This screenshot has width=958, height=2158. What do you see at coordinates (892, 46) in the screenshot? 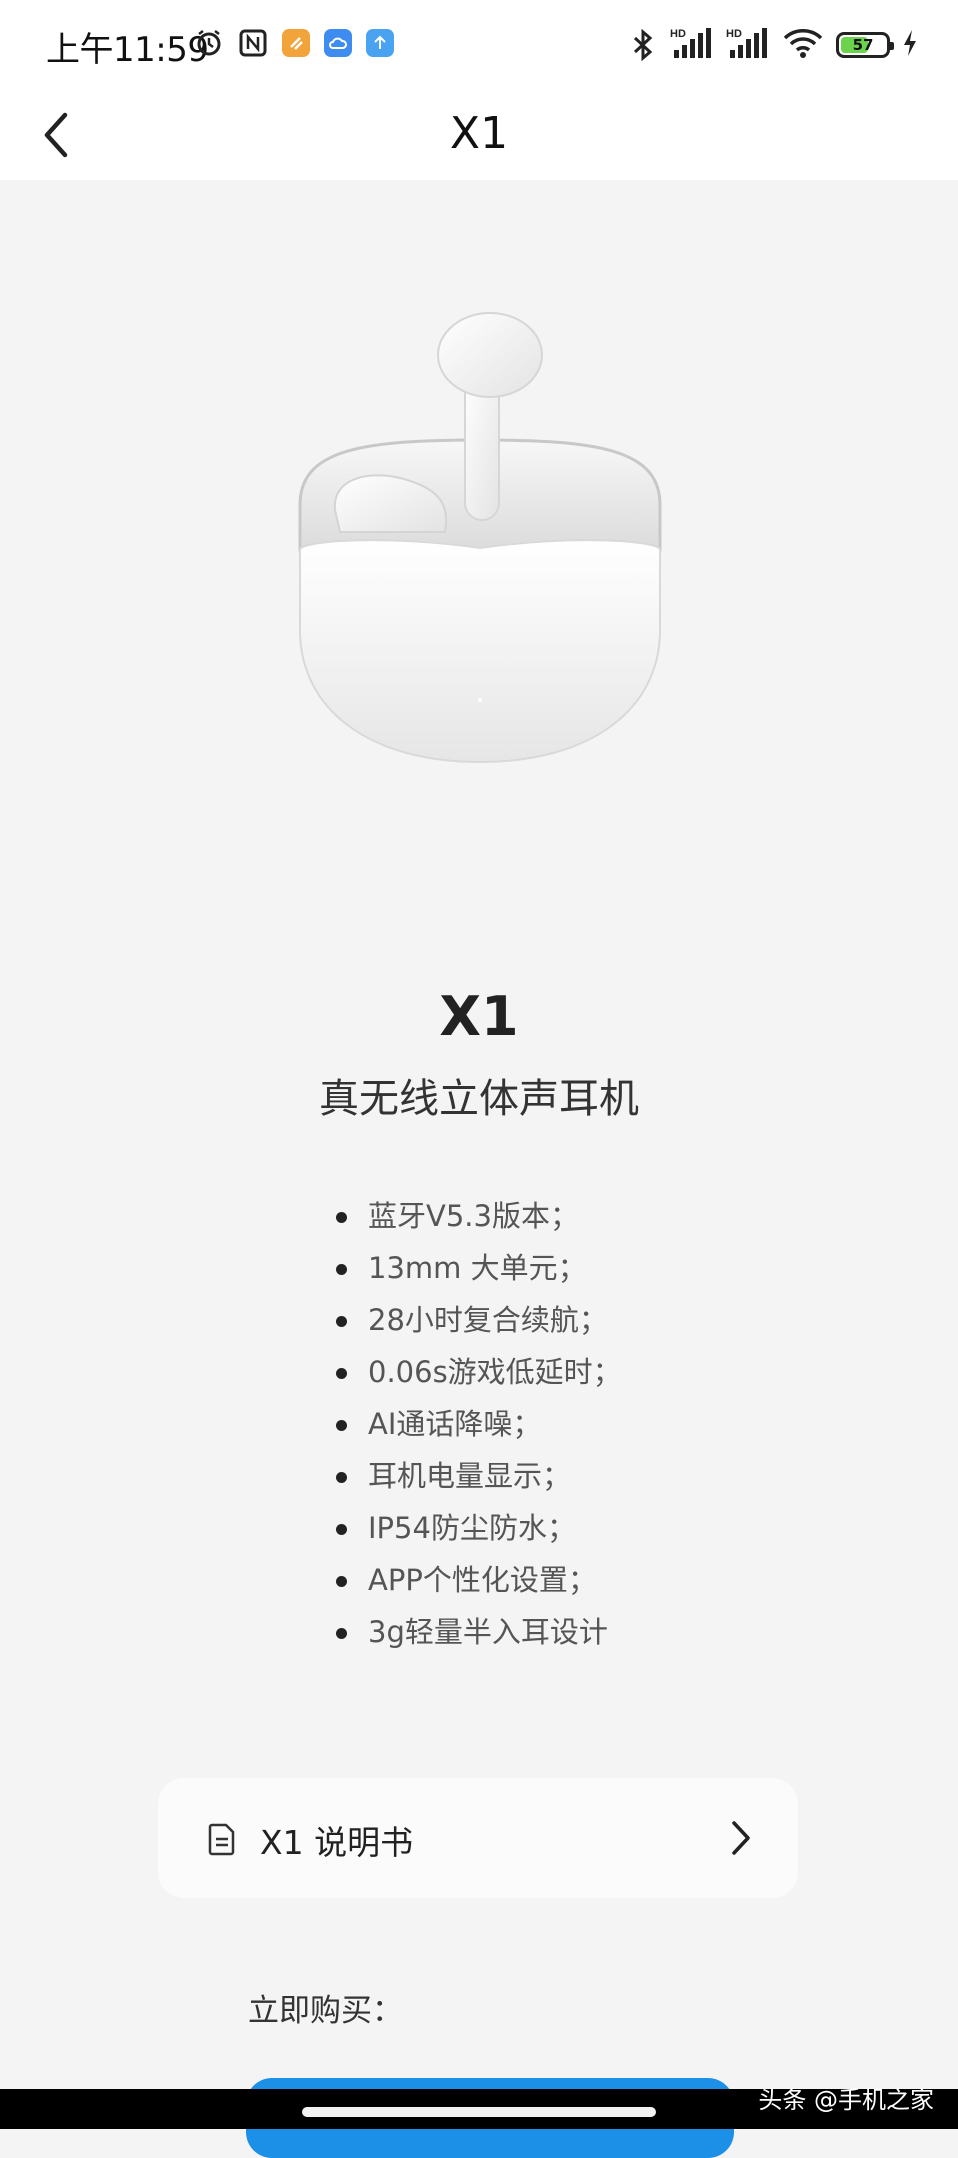
I see `battery-tip` at bounding box center [892, 46].